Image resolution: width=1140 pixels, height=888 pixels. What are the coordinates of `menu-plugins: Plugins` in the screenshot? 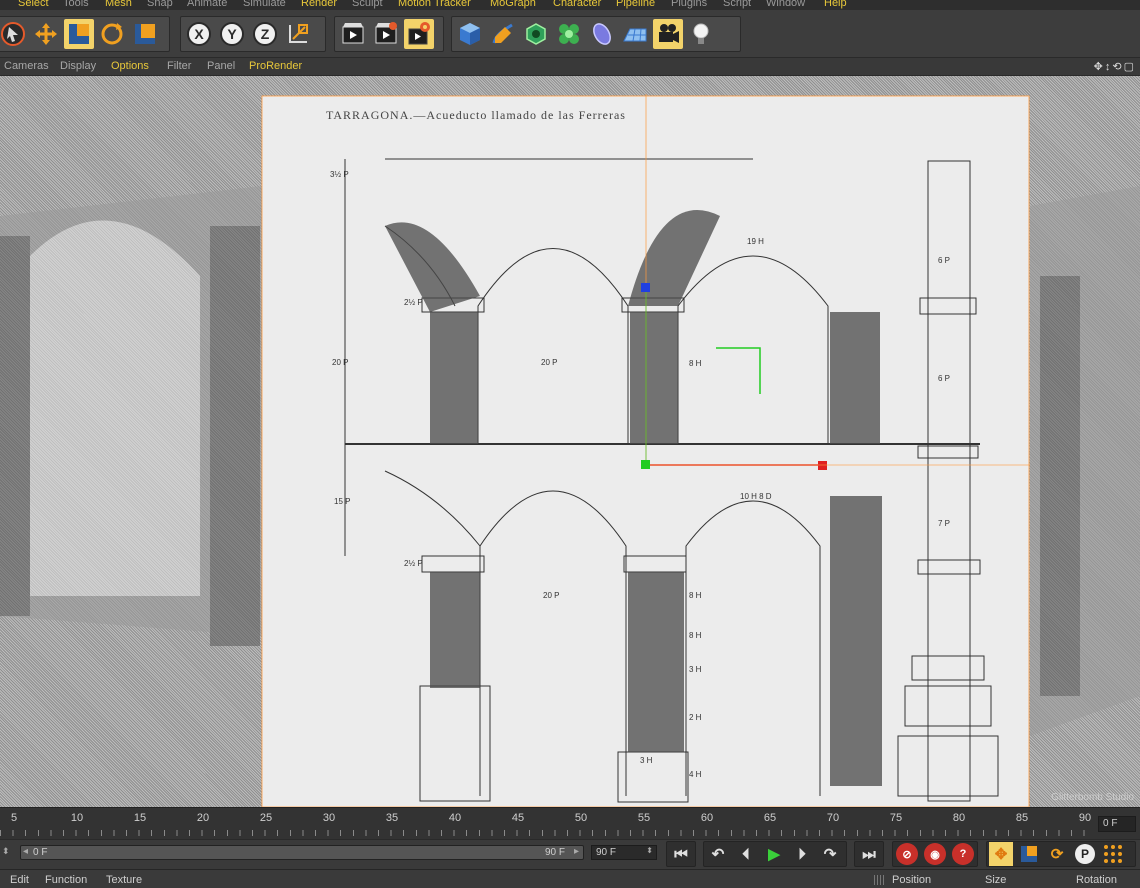 It's located at (689, 4).